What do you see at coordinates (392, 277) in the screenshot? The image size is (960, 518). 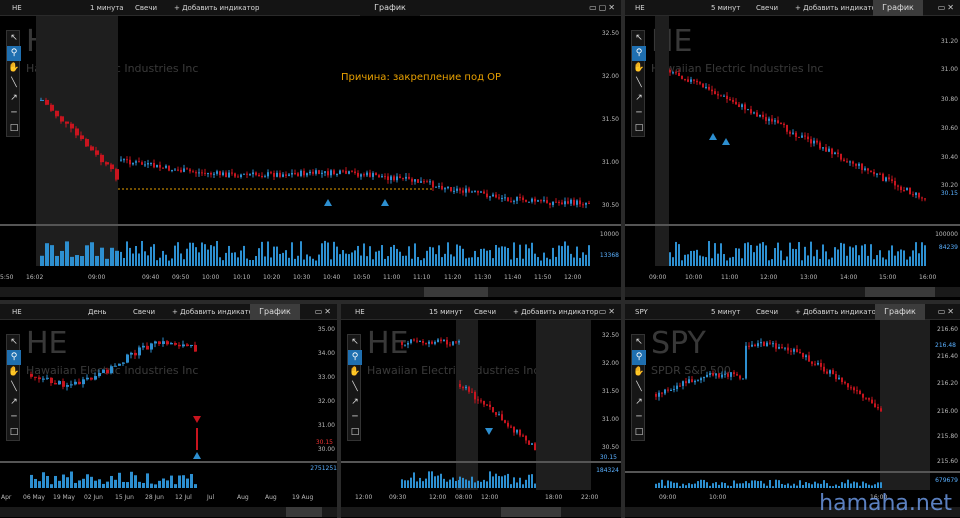 I see `time-label: 11:00` at bounding box center [392, 277].